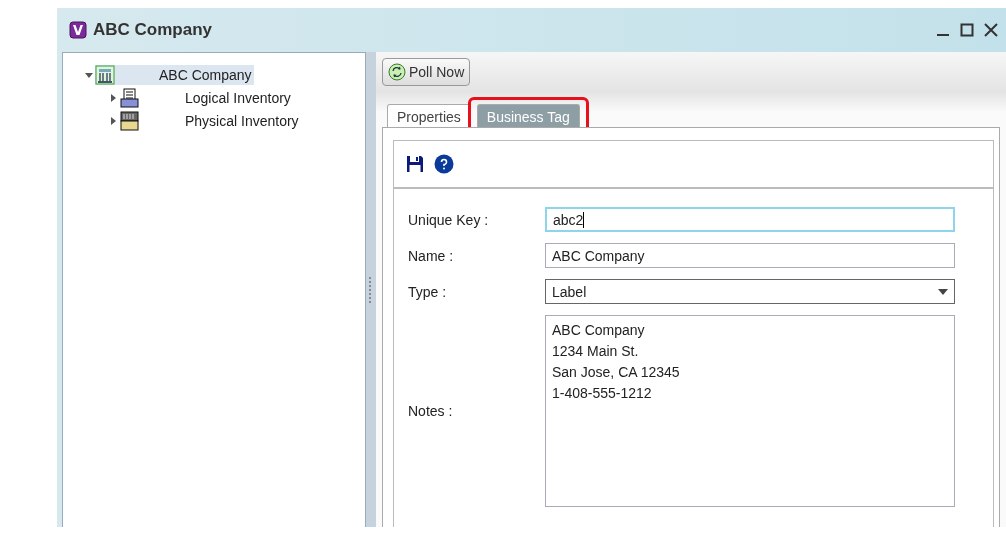 The image size is (1006, 542). Describe the element at coordinates (967, 30) in the screenshot. I see `maximize-icon` at that location.